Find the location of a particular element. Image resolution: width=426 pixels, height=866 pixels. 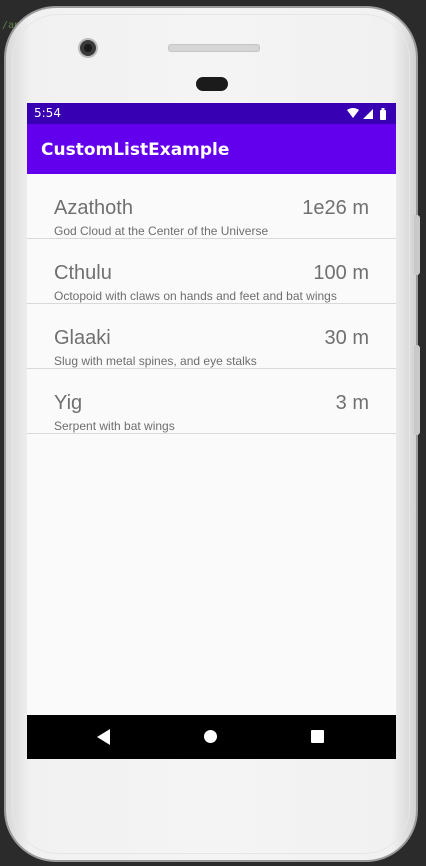

app-title: CustomListExample is located at coordinates (135, 150).